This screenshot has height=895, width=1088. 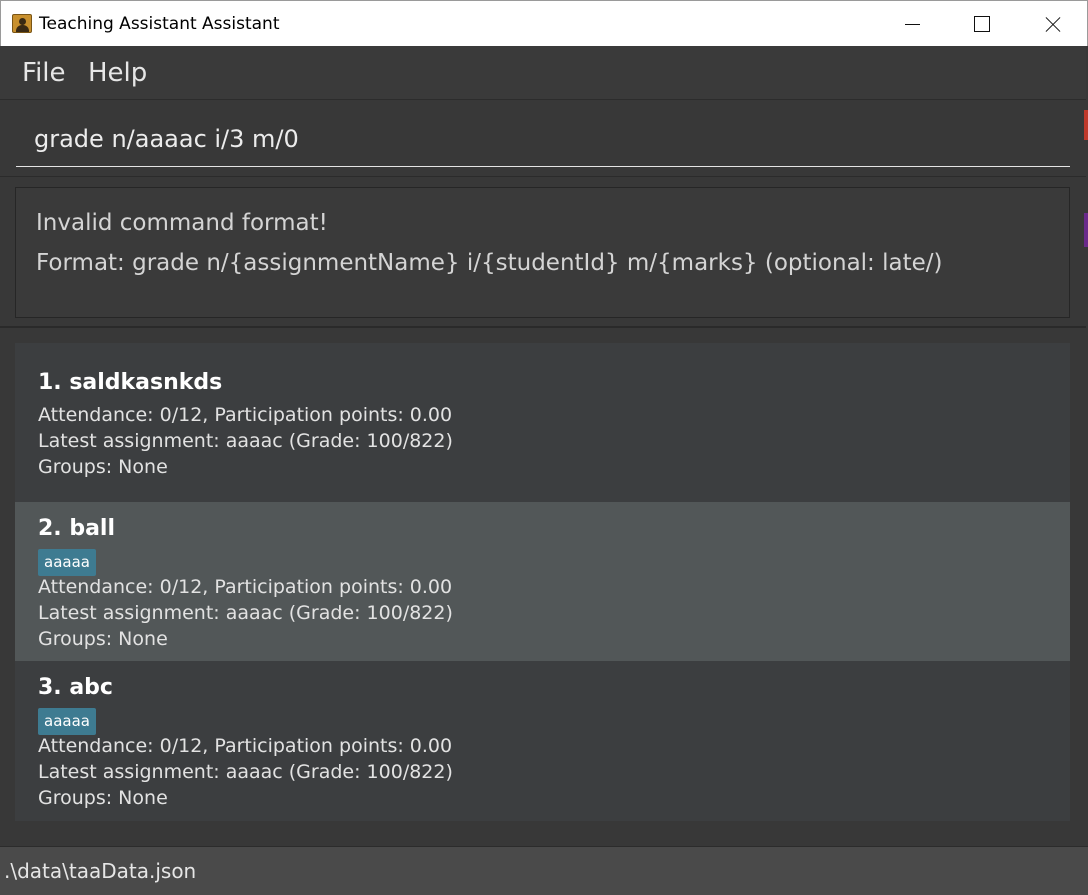 I want to click on menu-bar: File Help, so click(x=543, y=73).